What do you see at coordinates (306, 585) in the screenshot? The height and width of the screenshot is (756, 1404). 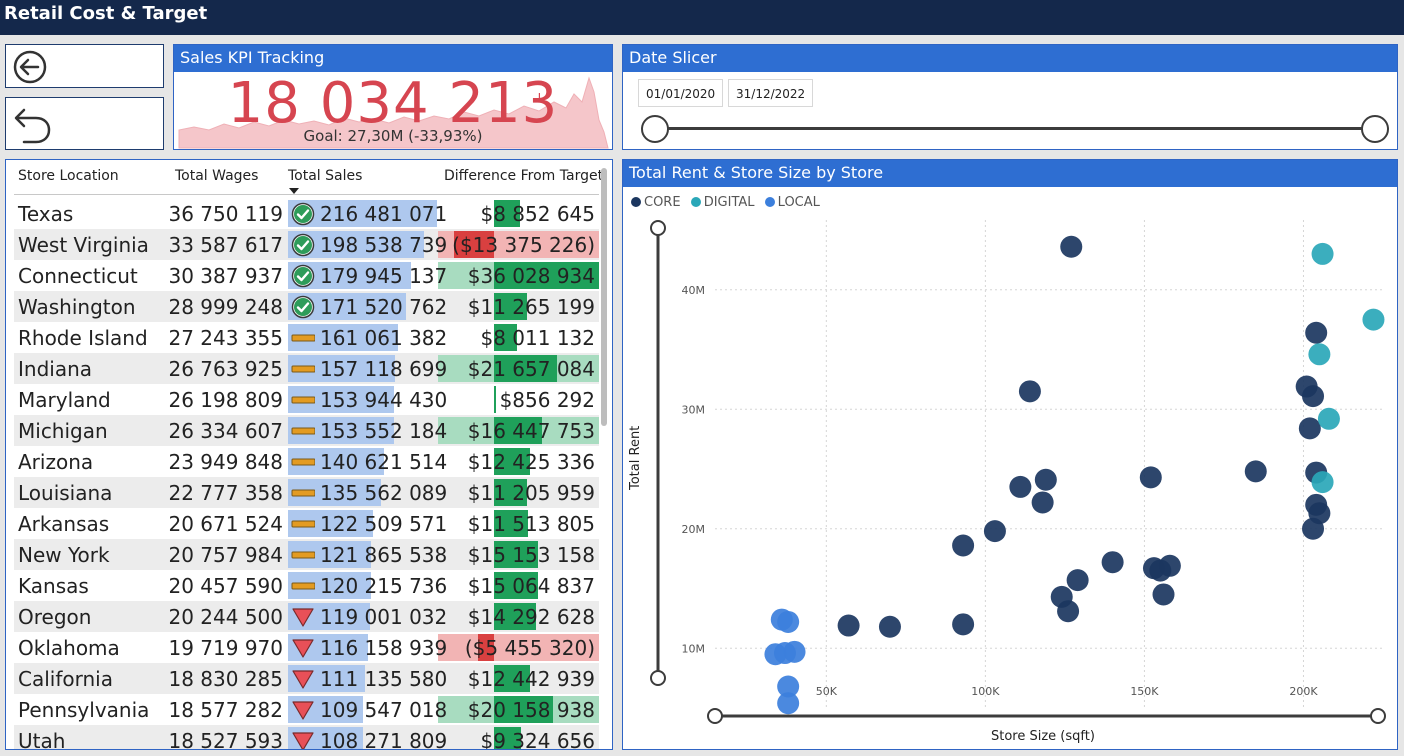 I see `table-row: Kansas 20 457 590 120 215 736 $15 064 837` at bounding box center [306, 585].